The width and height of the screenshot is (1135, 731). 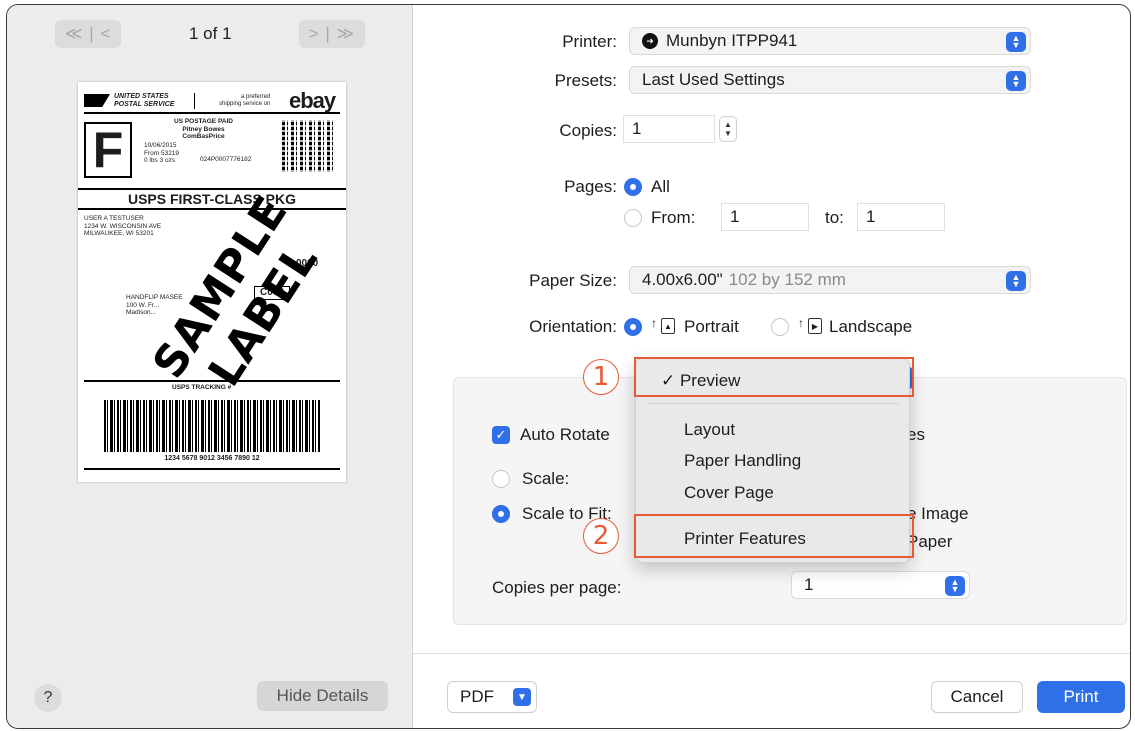 What do you see at coordinates (633, 187) in the screenshot?
I see `pages-all-radio` at bounding box center [633, 187].